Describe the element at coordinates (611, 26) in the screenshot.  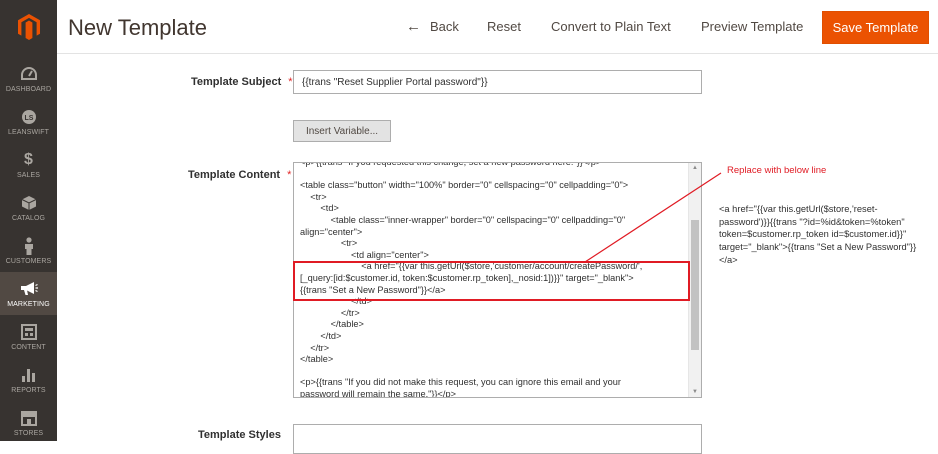
I see `convert-to-plain-text-button: Convert to Plain Text` at that location.